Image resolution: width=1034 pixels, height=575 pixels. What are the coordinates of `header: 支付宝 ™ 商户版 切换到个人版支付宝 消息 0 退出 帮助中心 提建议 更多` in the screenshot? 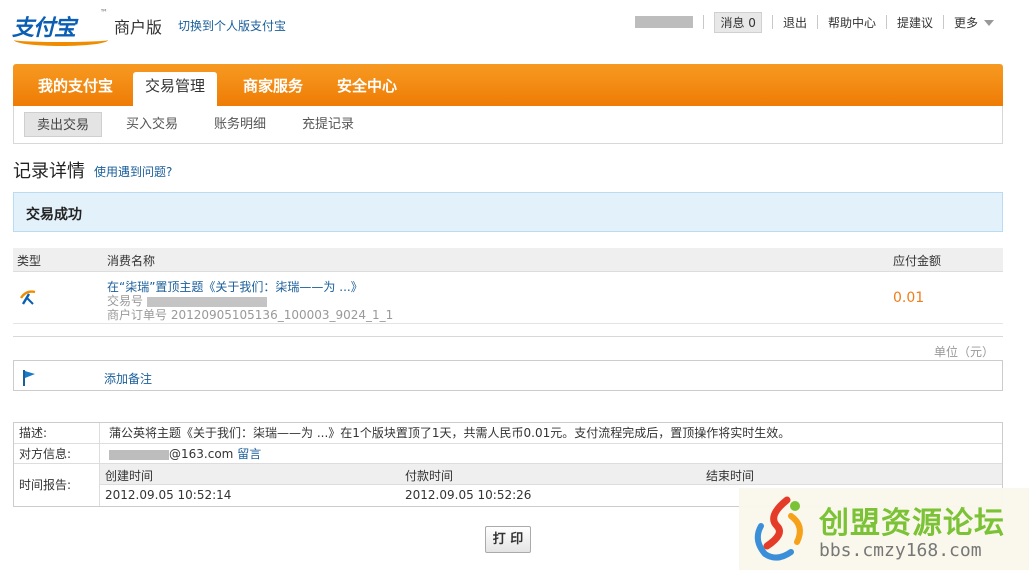 It's located at (517, 28).